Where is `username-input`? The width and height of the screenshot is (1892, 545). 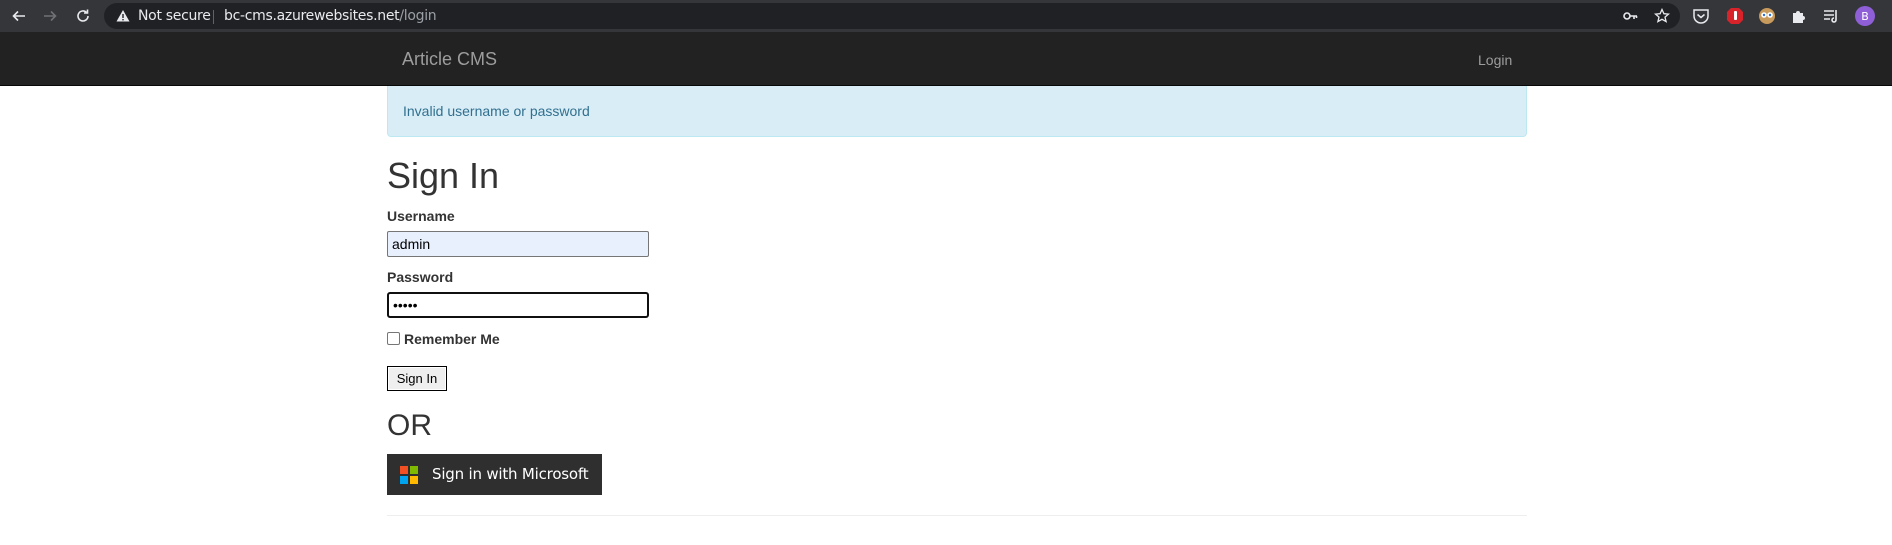 username-input is located at coordinates (518, 244).